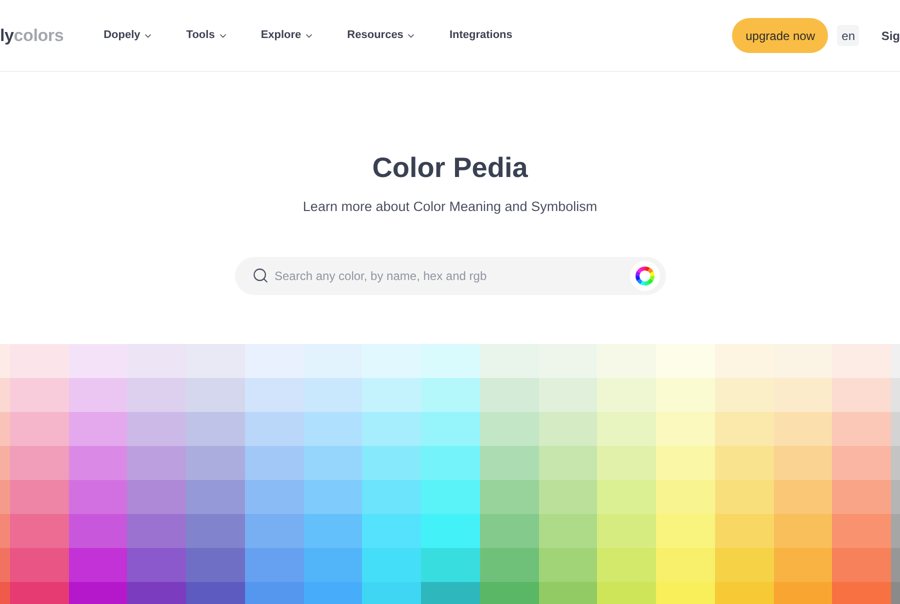 This screenshot has width=900, height=604. I want to click on language-selector: en, so click(848, 35).